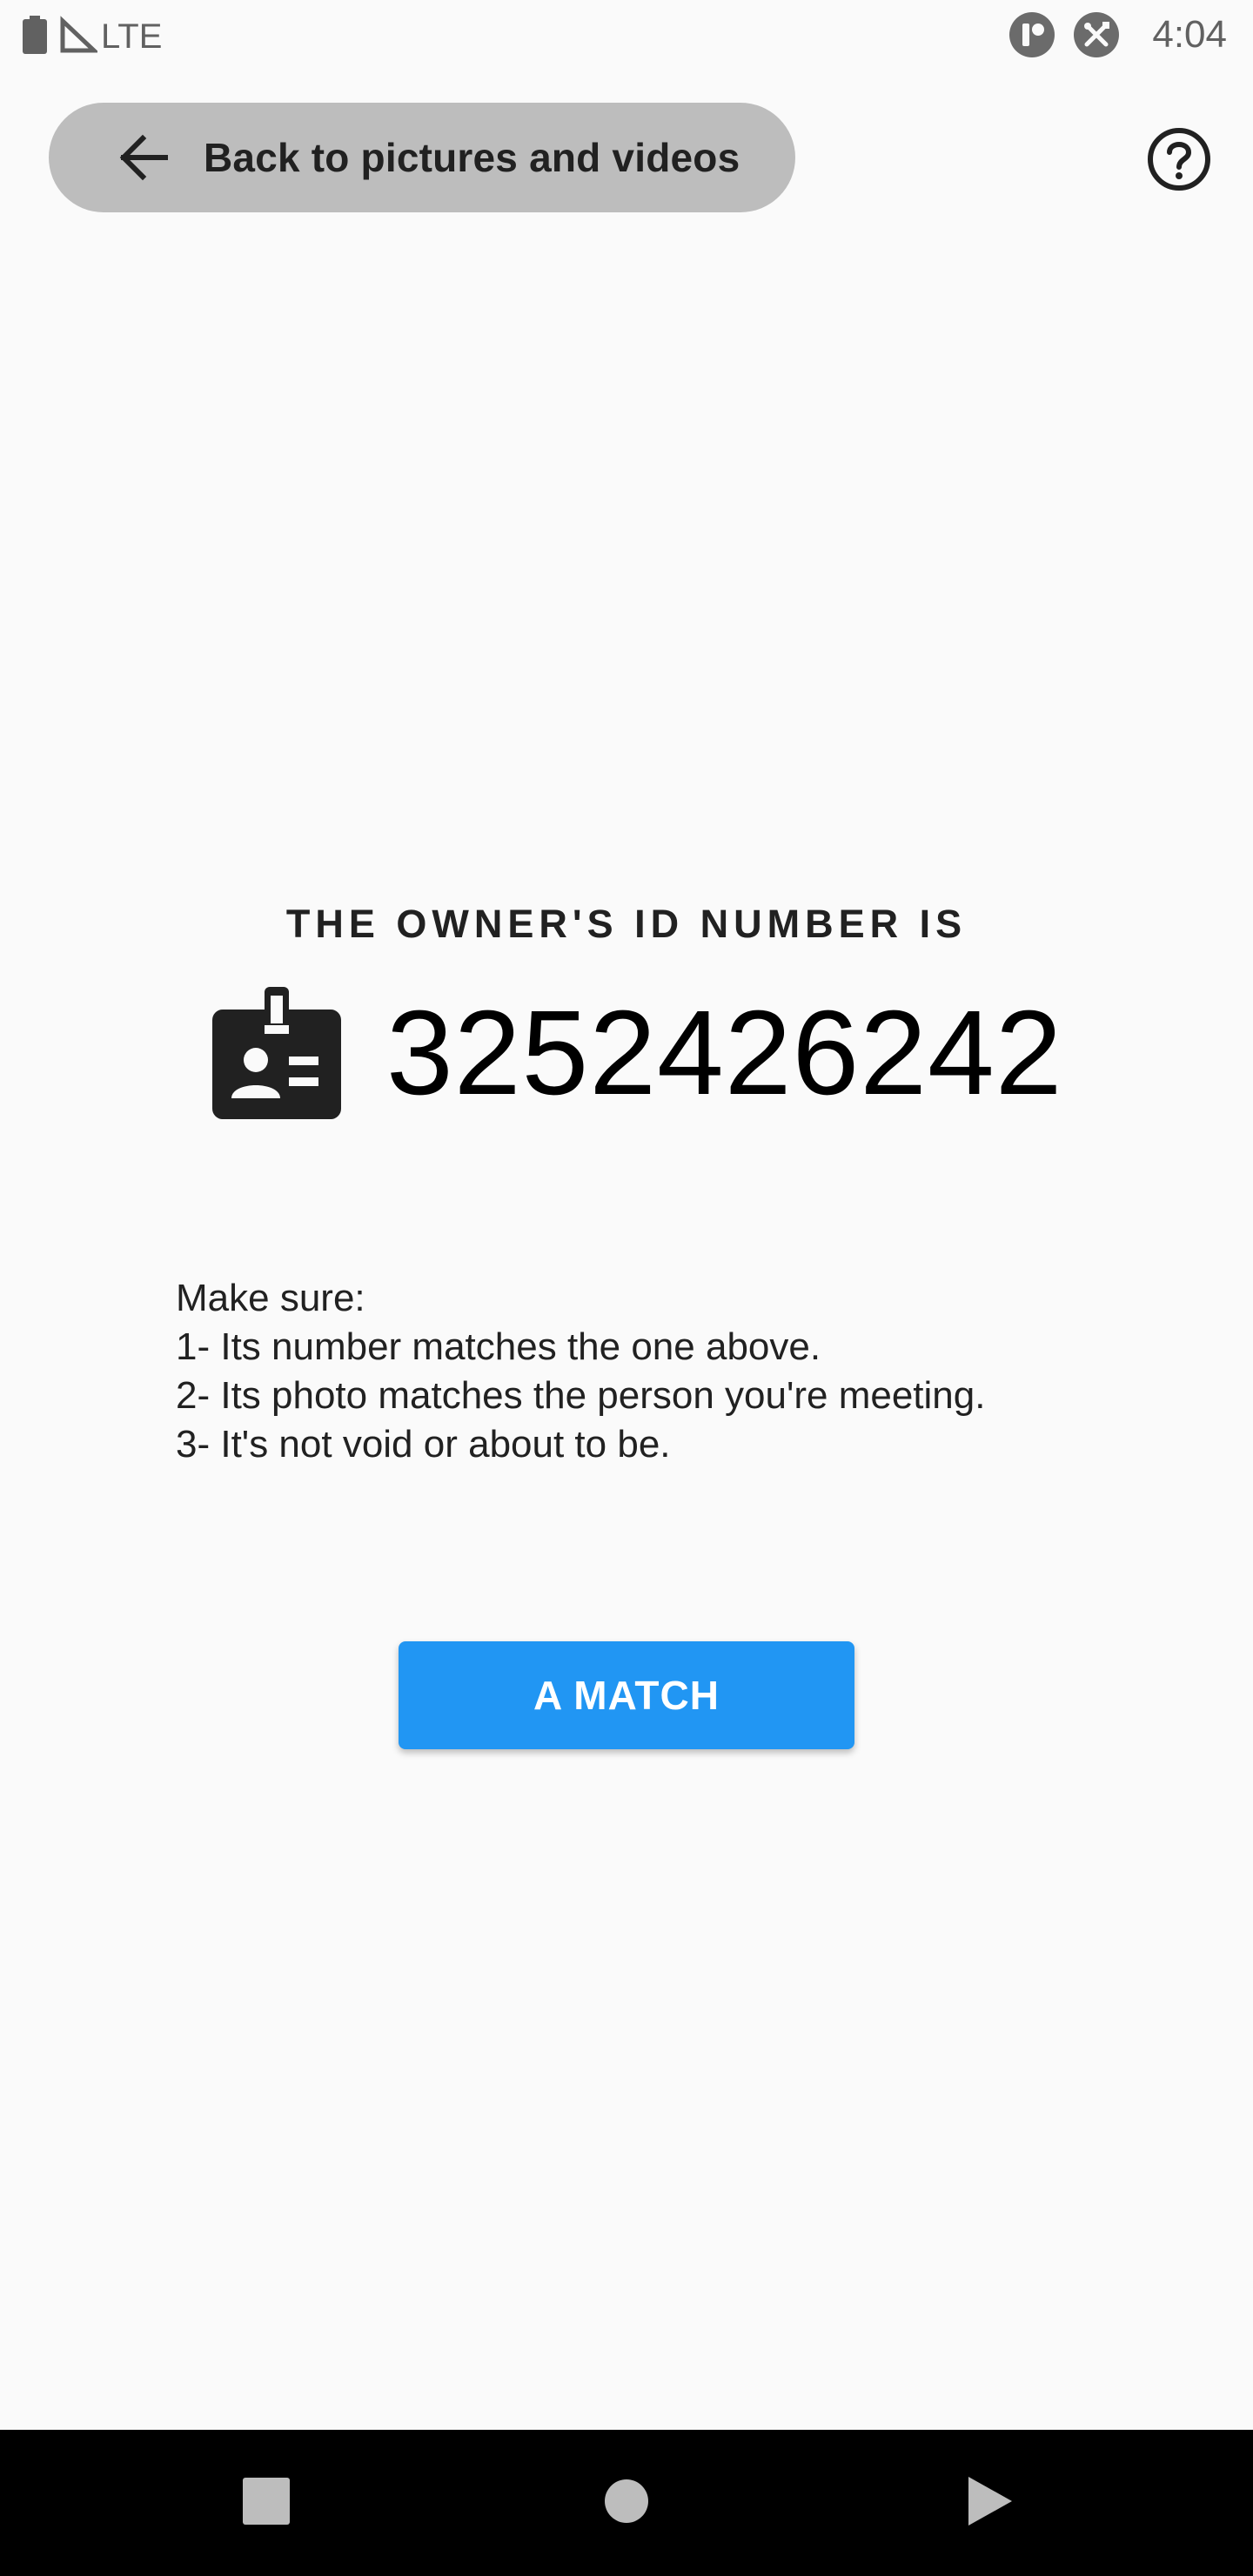 The image size is (1253, 2576). I want to click on id-row: 3252426242, so click(637, 1053).